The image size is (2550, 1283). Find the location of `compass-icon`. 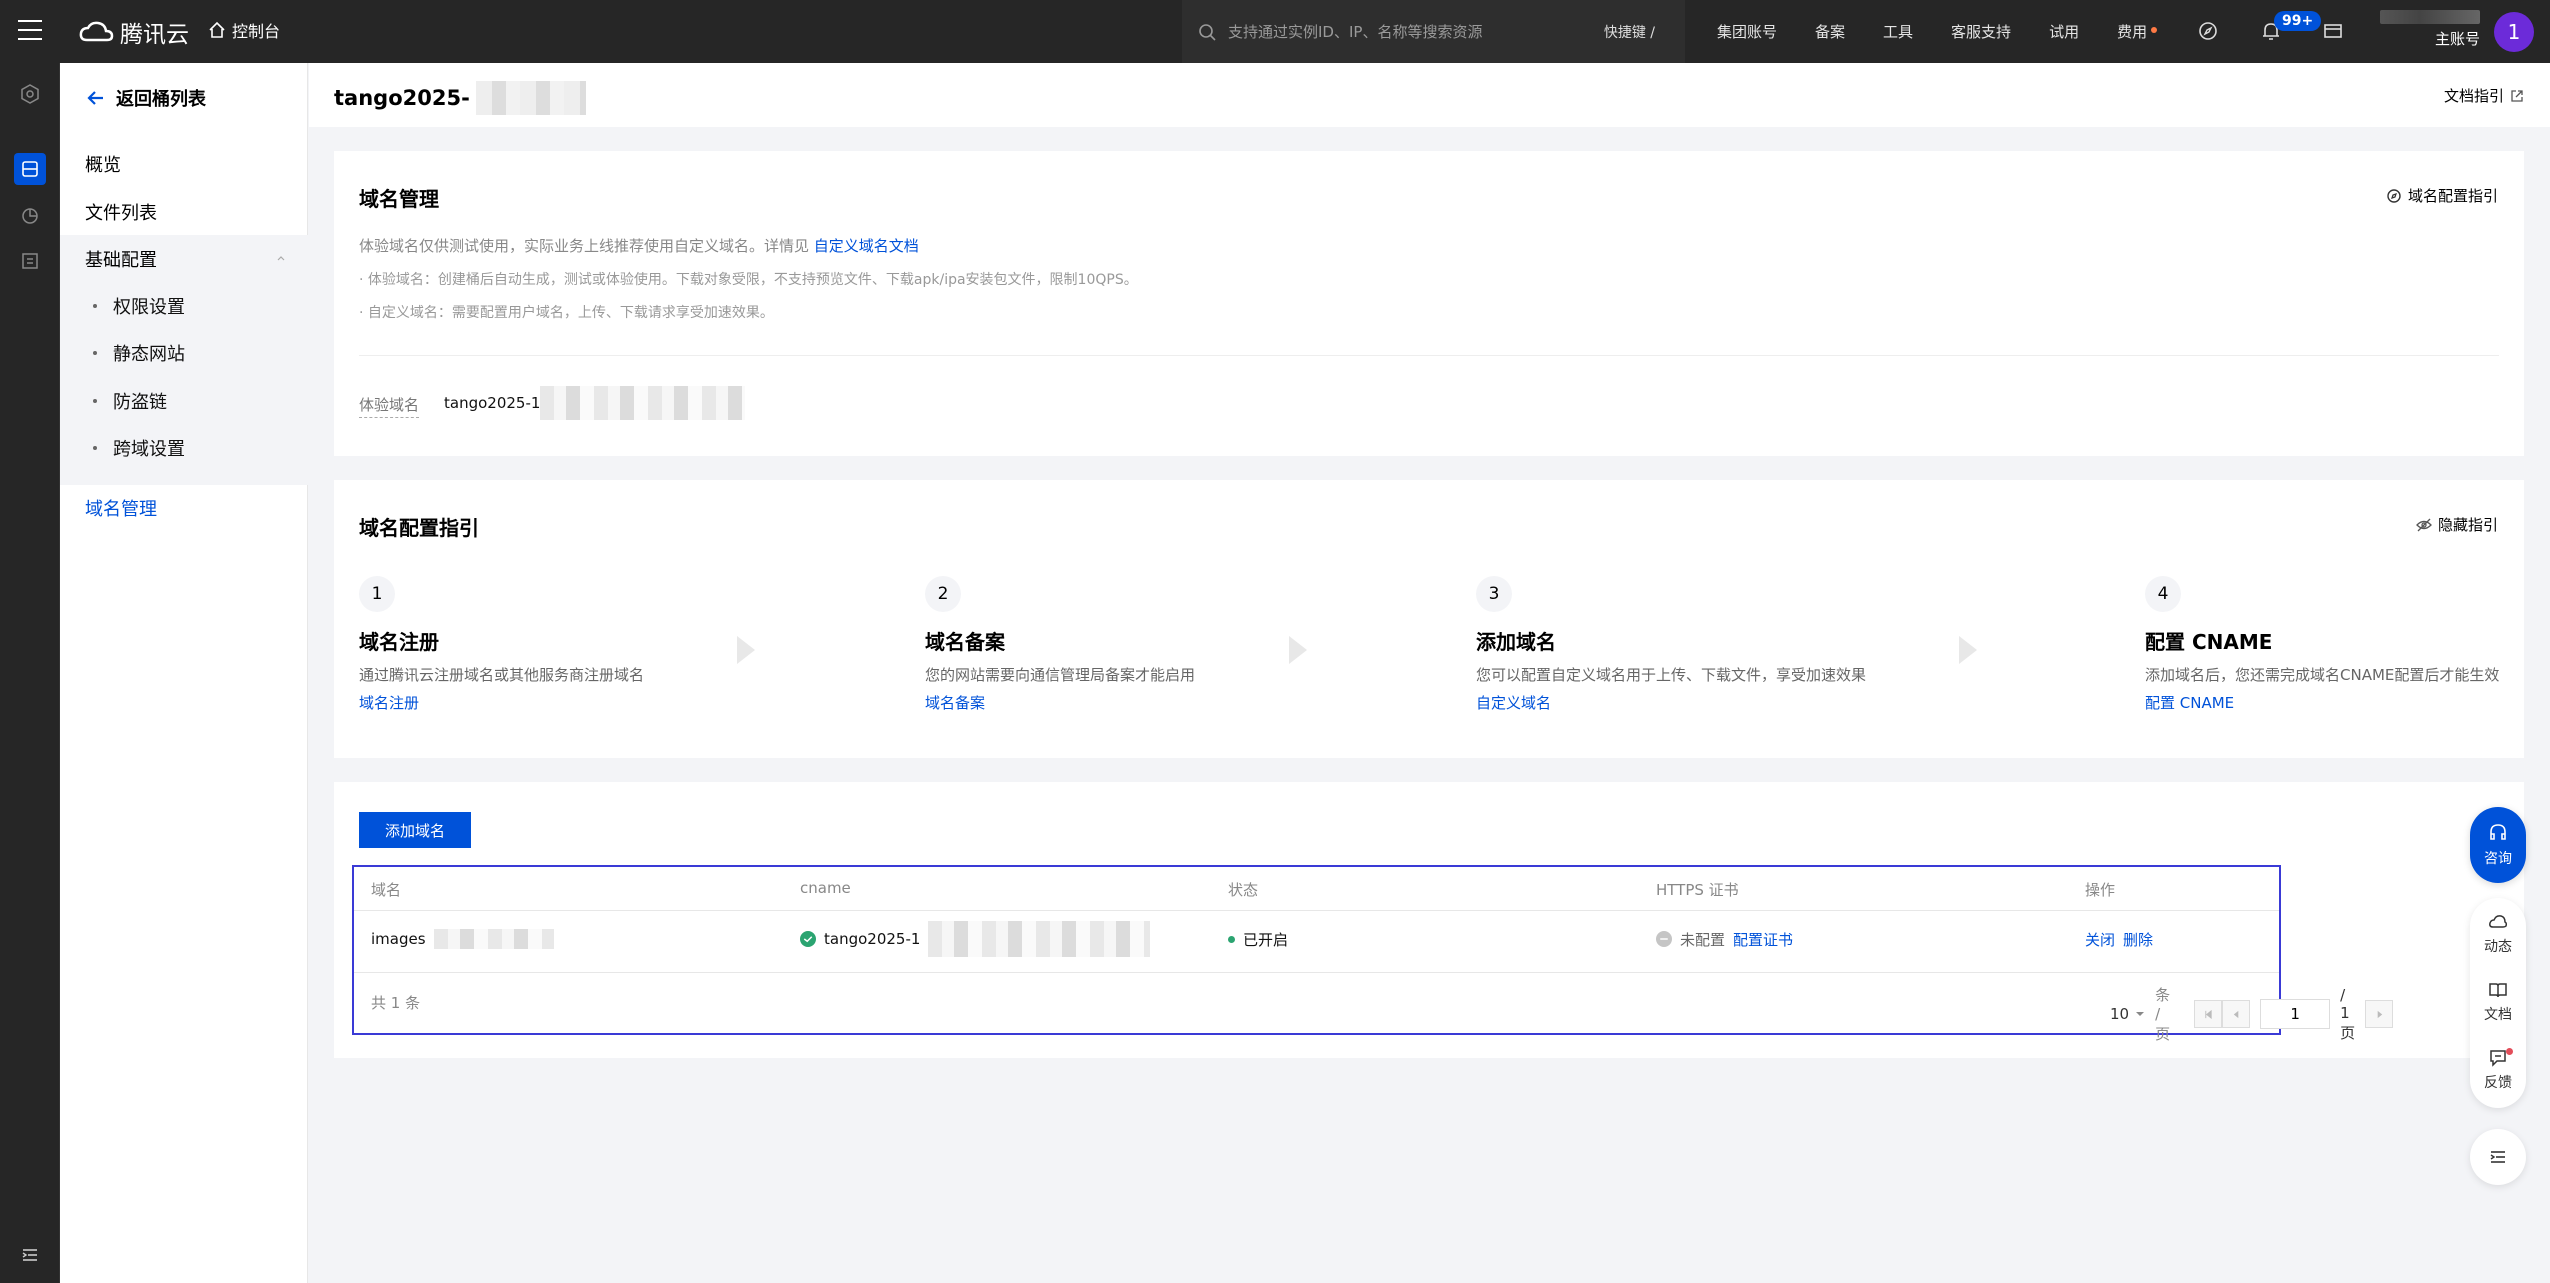

compass-icon is located at coordinates (2208, 31).